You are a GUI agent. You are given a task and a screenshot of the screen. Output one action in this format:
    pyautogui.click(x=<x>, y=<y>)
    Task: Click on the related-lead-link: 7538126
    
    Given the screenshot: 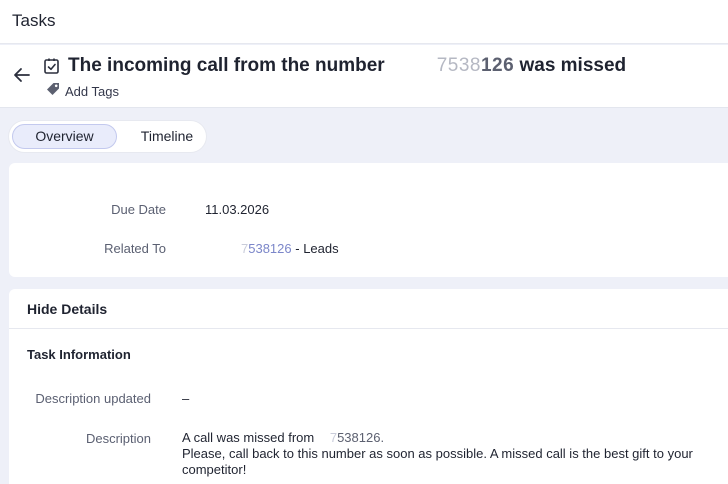 What is the action you would take?
    pyautogui.click(x=266, y=248)
    